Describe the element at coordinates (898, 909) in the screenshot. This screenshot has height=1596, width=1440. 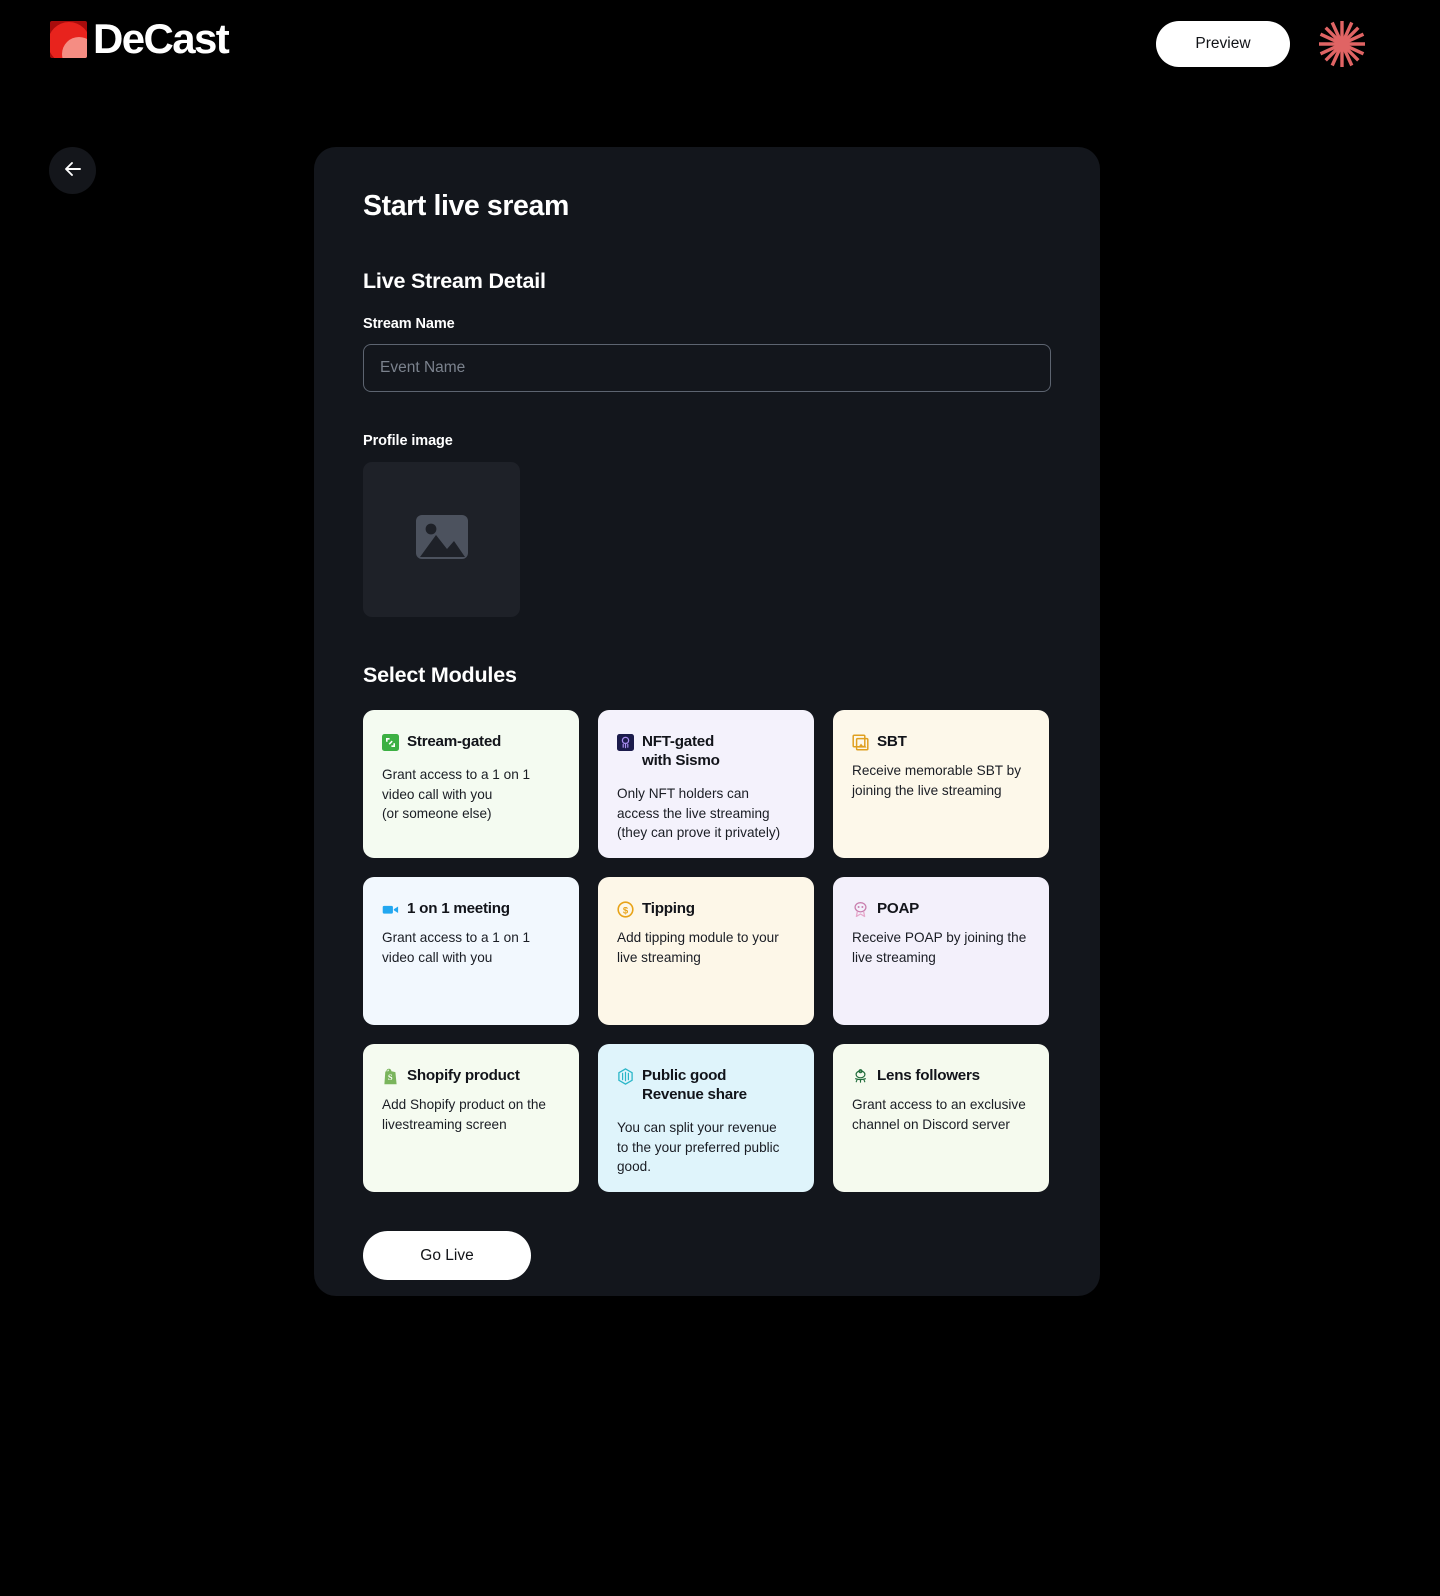
I see `module-title: POAP` at that location.